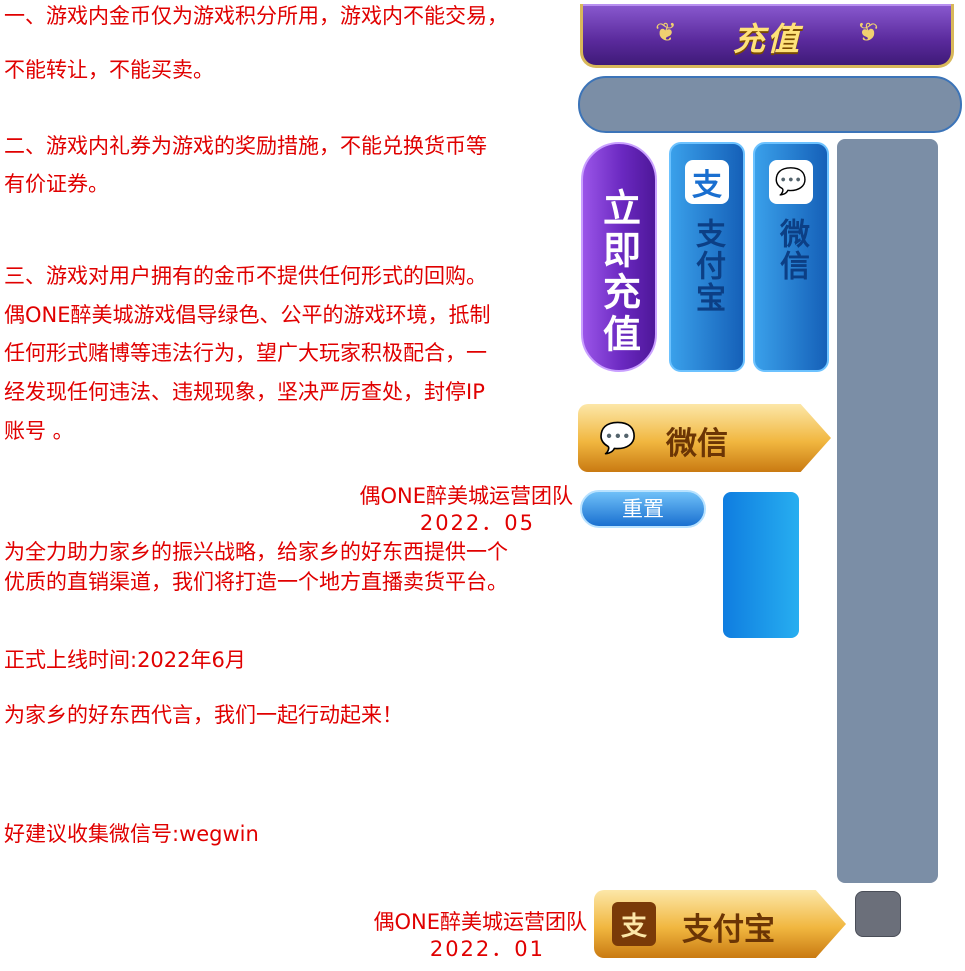 The width and height of the screenshot is (965, 971). I want to click on blue-panel, so click(761, 565).